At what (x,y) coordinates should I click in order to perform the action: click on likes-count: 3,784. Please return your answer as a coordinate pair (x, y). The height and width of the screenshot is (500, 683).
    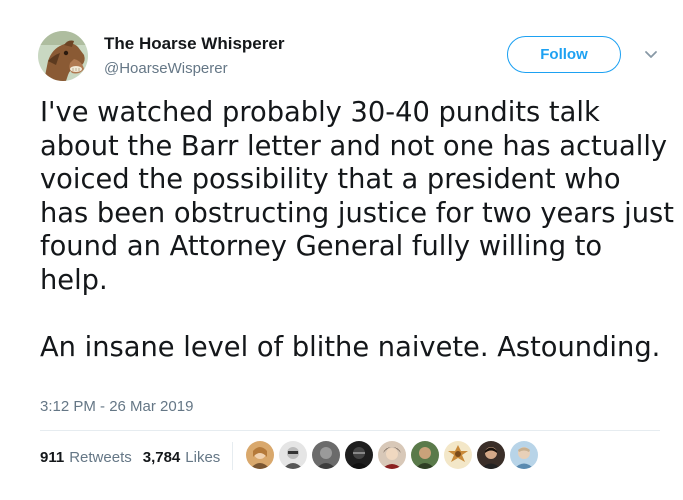
    Looking at the image, I should click on (161, 457).